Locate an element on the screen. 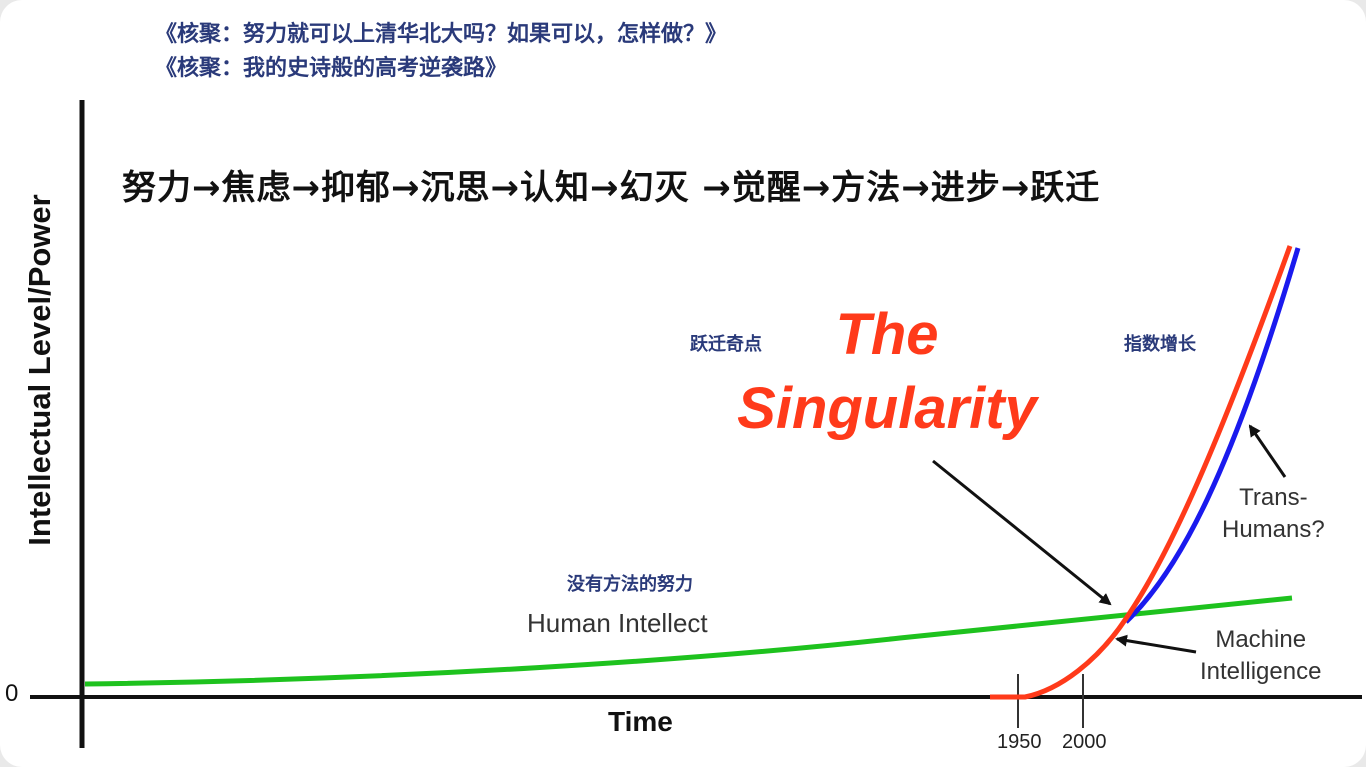  x-axis-label: Time is located at coordinates (640, 721).